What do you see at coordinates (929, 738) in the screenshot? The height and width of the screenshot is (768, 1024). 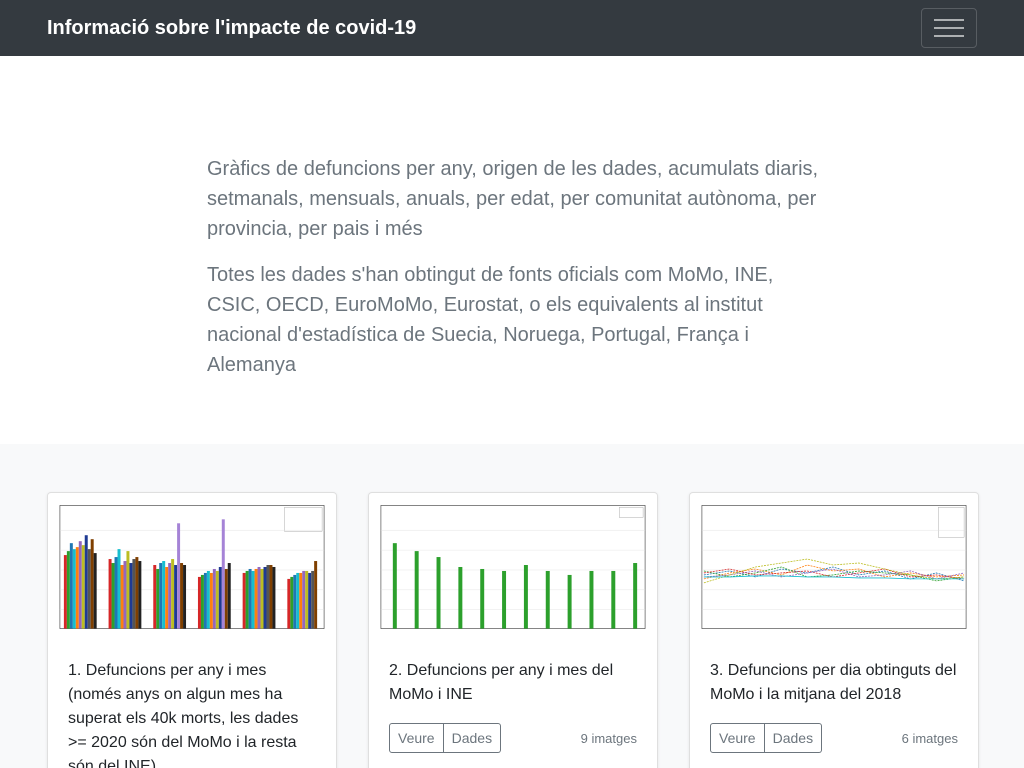 I see `image-count: 6 imatges` at bounding box center [929, 738].